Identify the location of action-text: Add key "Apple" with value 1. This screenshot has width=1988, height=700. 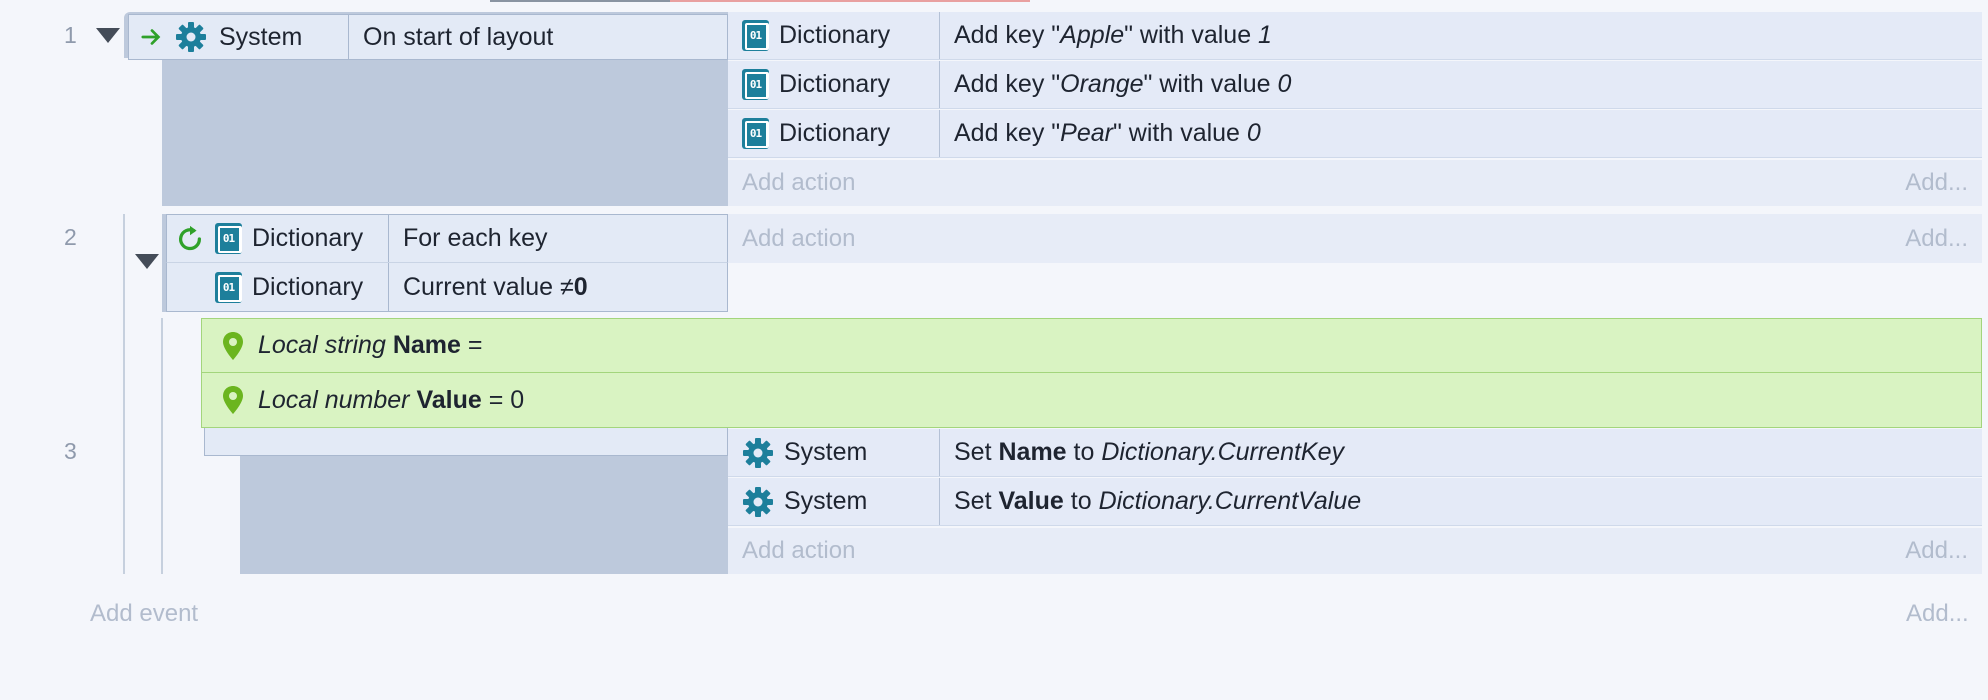
(1113, 35).